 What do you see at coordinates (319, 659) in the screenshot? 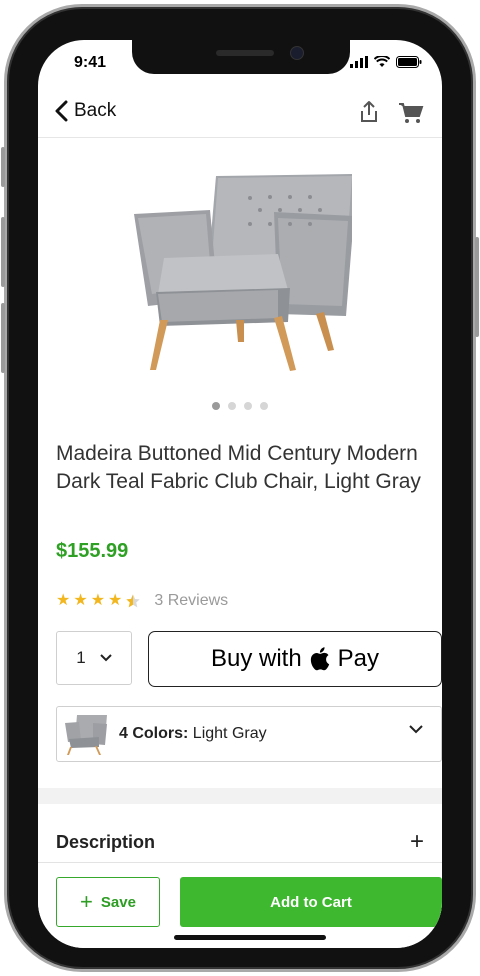
I see `apple-logo-icon` at bounding box center [319, 659].